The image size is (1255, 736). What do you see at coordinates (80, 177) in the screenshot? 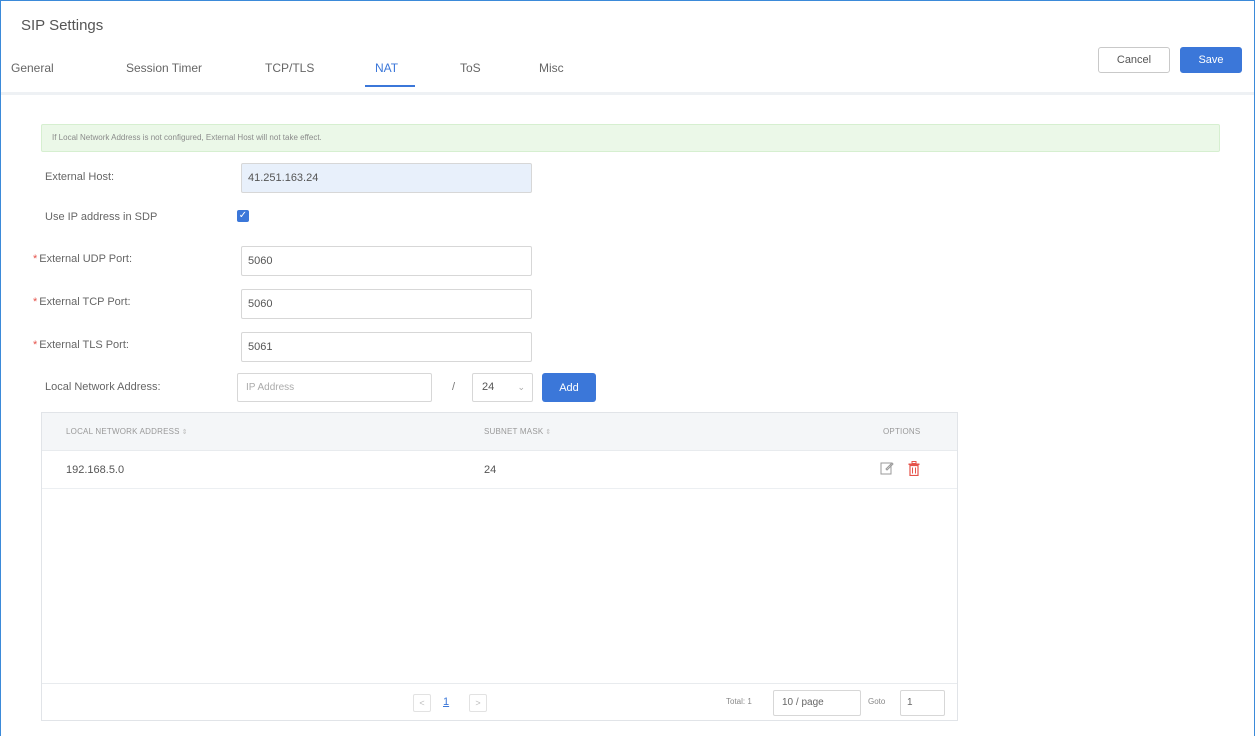
I see `external-host-label: External Host:` at bounding box center [80, 177].